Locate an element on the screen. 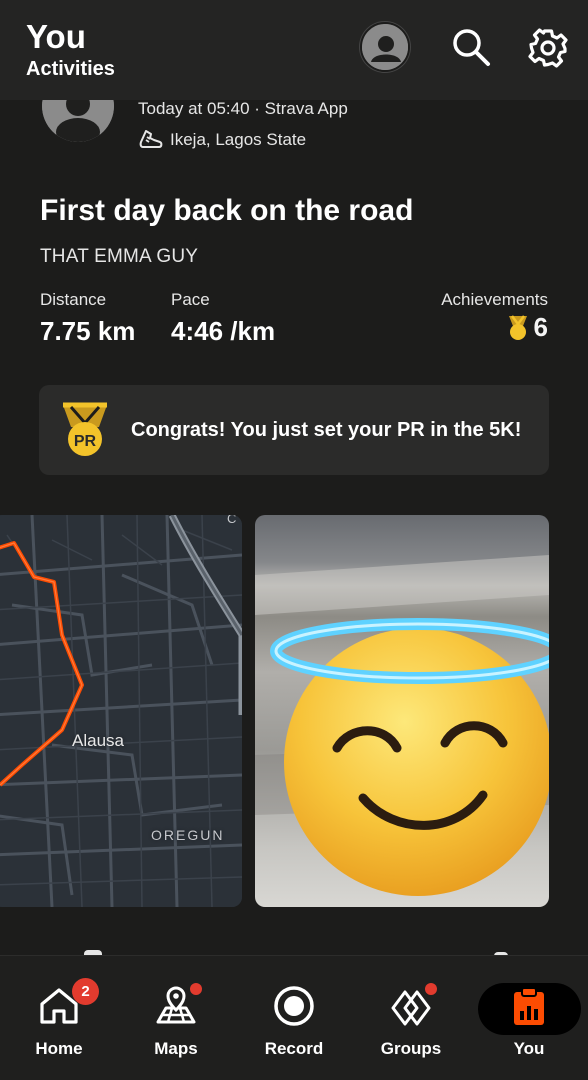 The image size is (588, 1080). pace-value: 4:46 /km is located at coordinates (223, 331).